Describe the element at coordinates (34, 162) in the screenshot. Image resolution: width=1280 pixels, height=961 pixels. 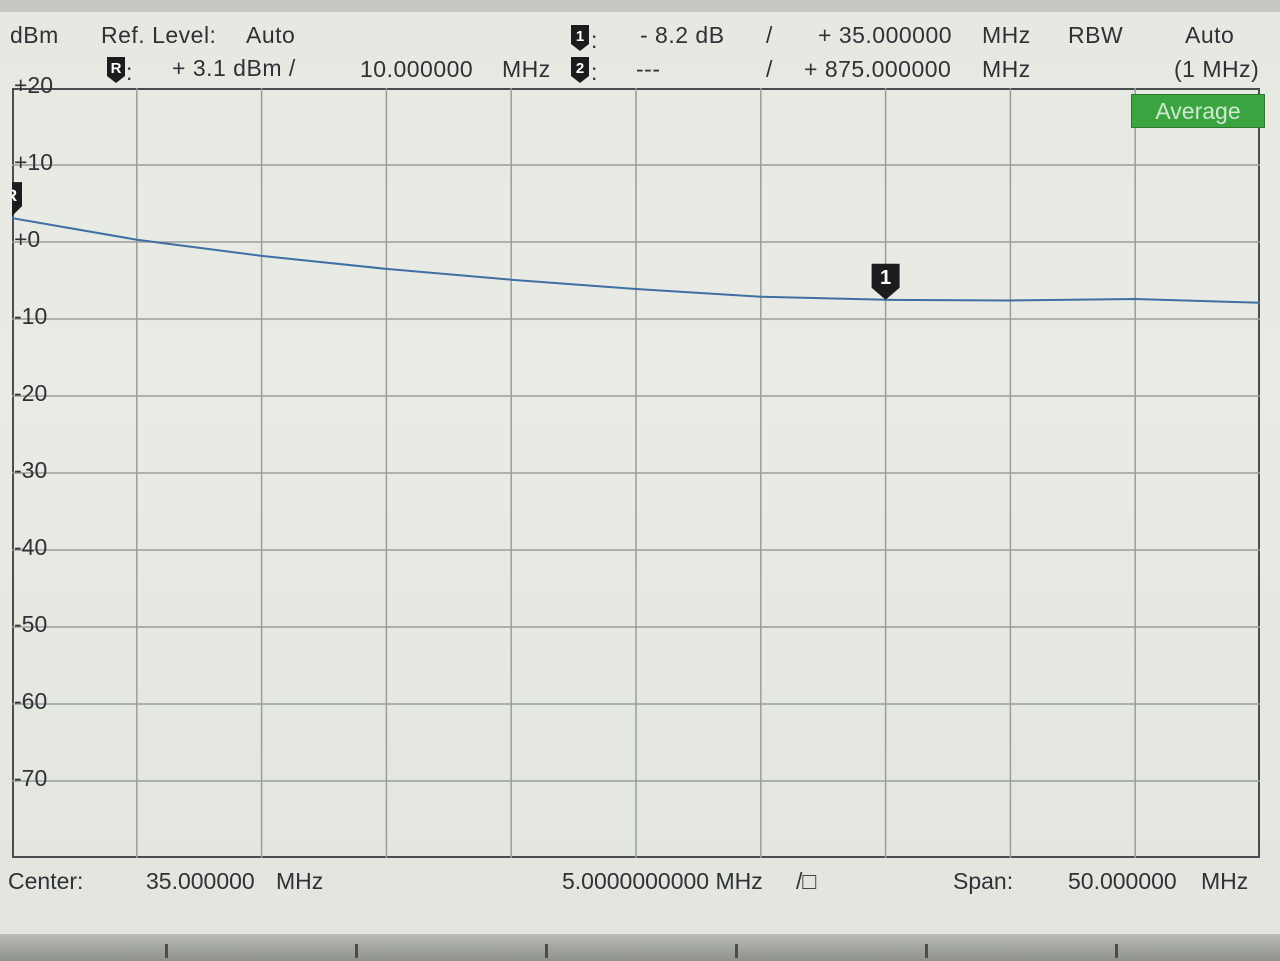
I see `y-tick-label: +10` at that location.